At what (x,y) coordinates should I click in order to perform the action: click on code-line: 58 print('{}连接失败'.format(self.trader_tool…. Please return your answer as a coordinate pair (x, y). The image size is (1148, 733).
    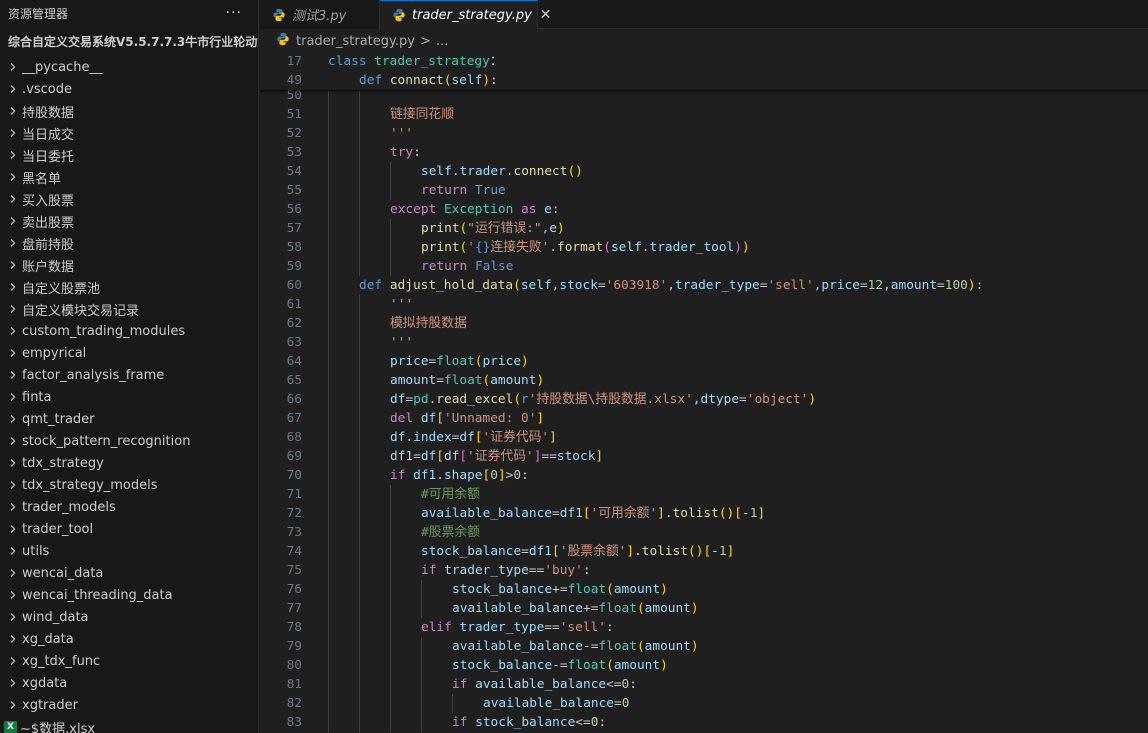
    Looking at the image, I should click on (704, 247).